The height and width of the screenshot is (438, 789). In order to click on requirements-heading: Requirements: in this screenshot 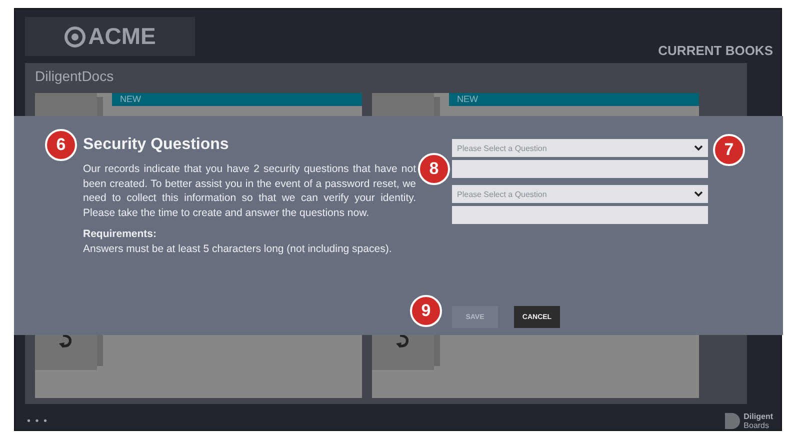, I will do `click(120, 234)`.